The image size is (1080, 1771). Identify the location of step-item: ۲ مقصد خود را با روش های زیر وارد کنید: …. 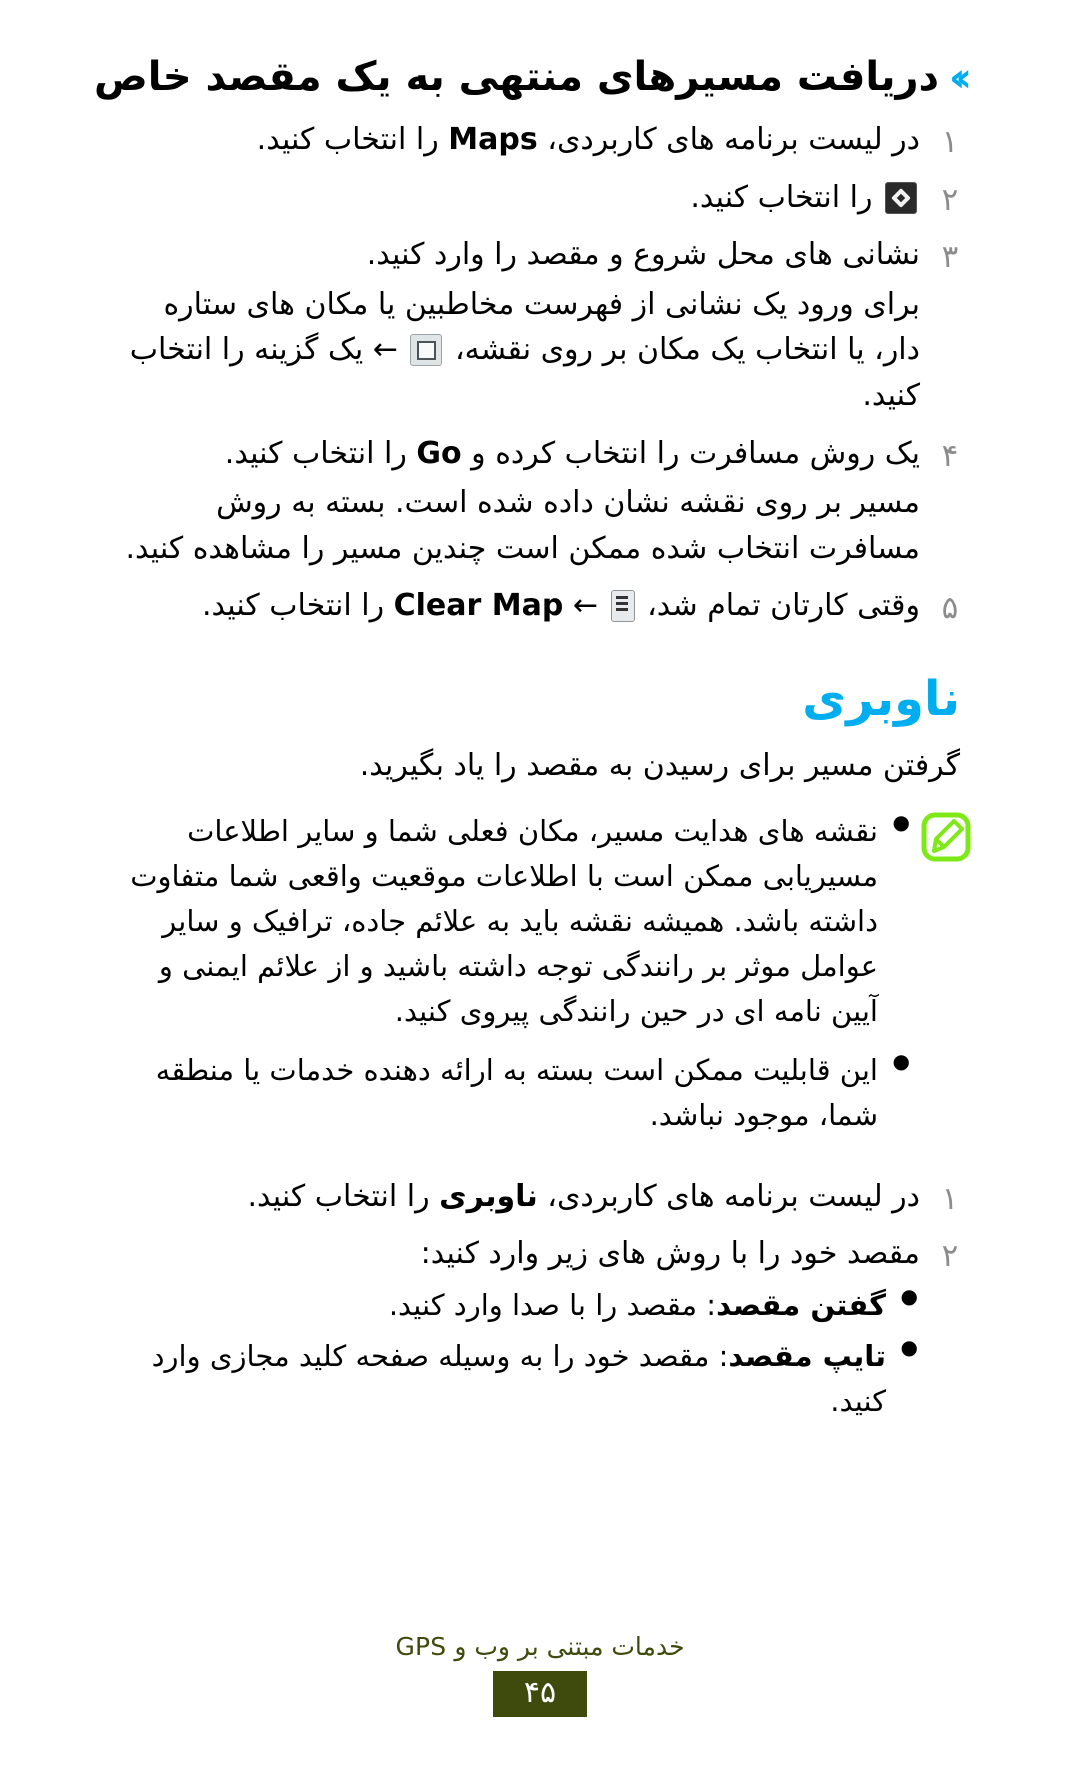
(540, 1330).